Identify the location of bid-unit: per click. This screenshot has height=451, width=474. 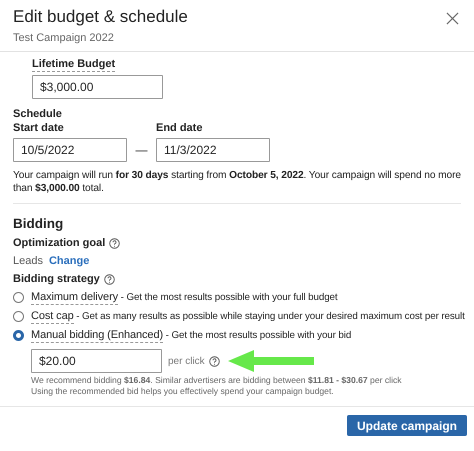
(186, 361).